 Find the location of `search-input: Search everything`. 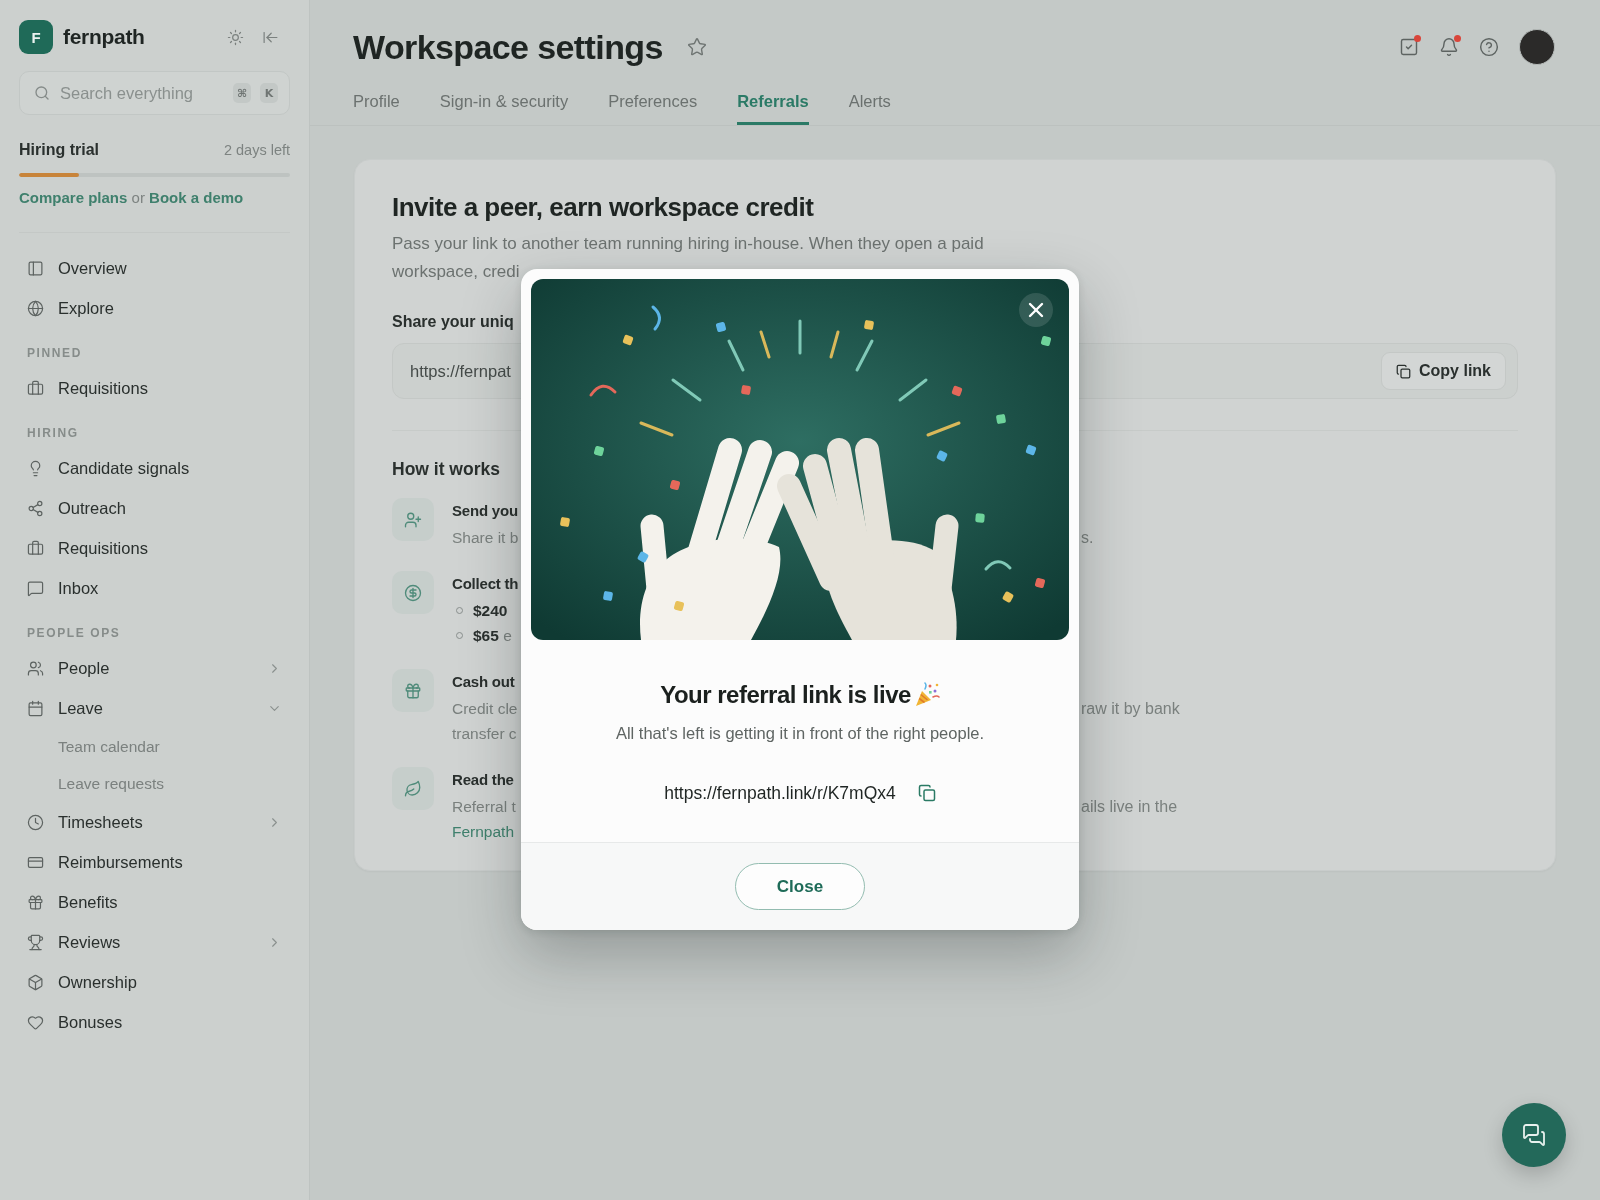

search-input: Search everything is located at coordinates (141, 93).